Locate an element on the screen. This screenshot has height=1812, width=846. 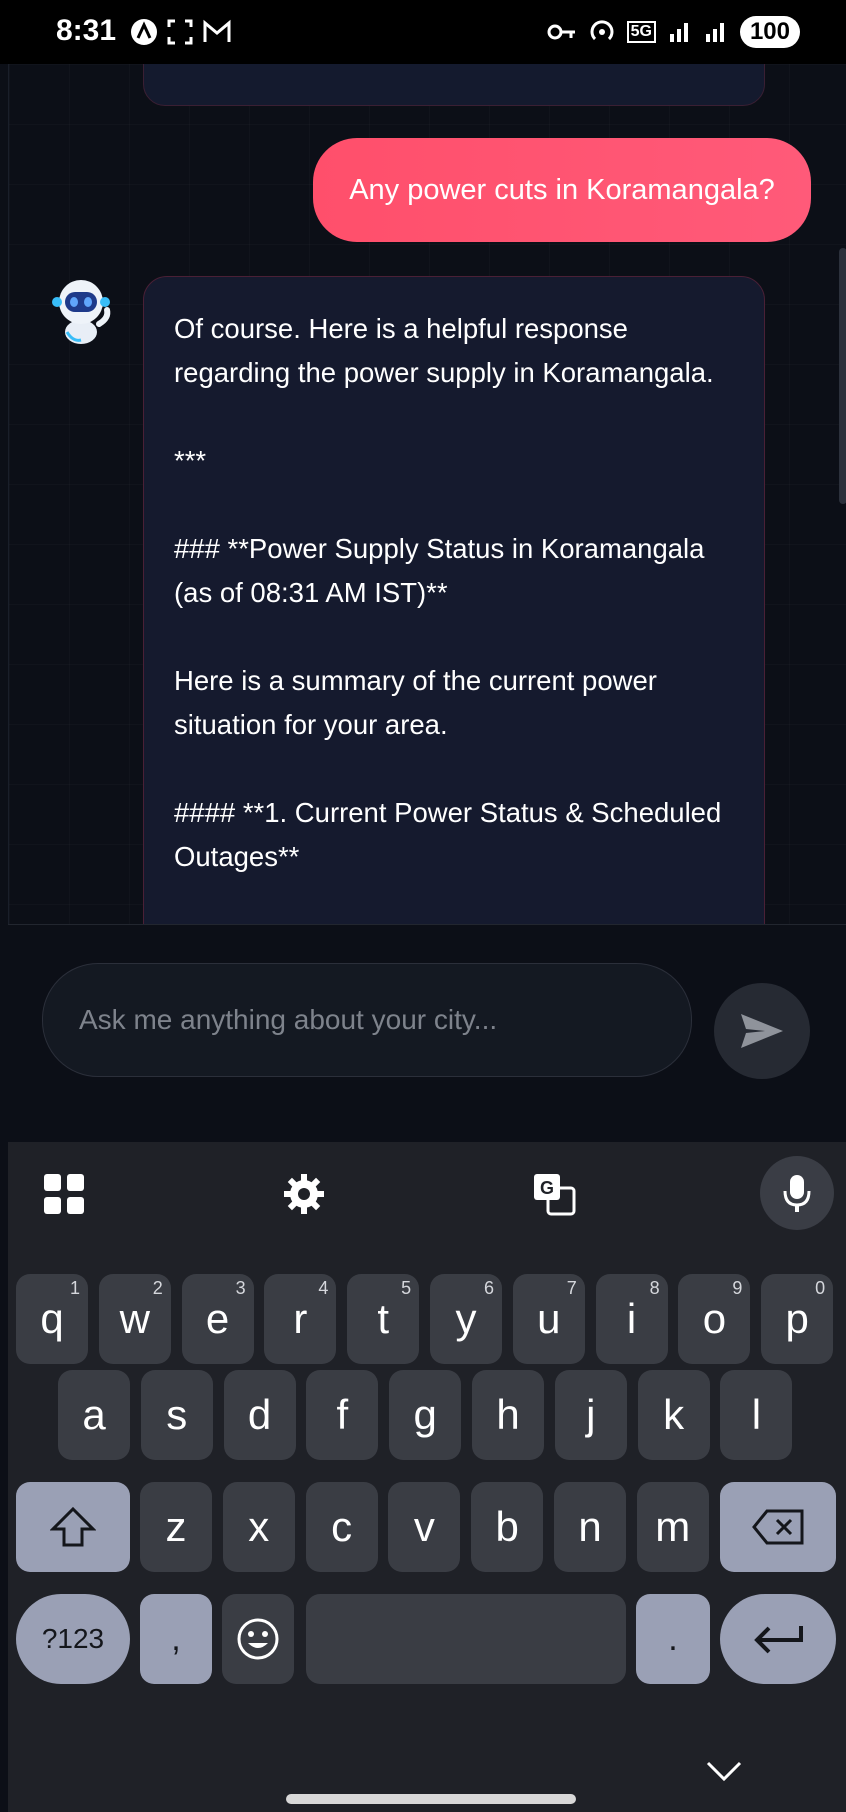
shift-key is located at coordinates (73, 1527).